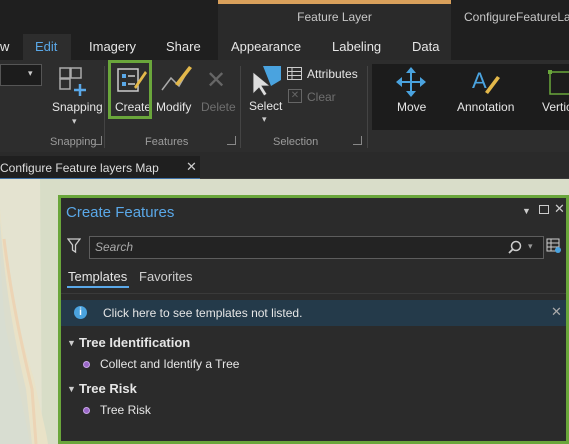 Image resolution: width=569 pixels, height=444 pixels. I want to click on clear-button: ✕ Clear, so click(317, 98).